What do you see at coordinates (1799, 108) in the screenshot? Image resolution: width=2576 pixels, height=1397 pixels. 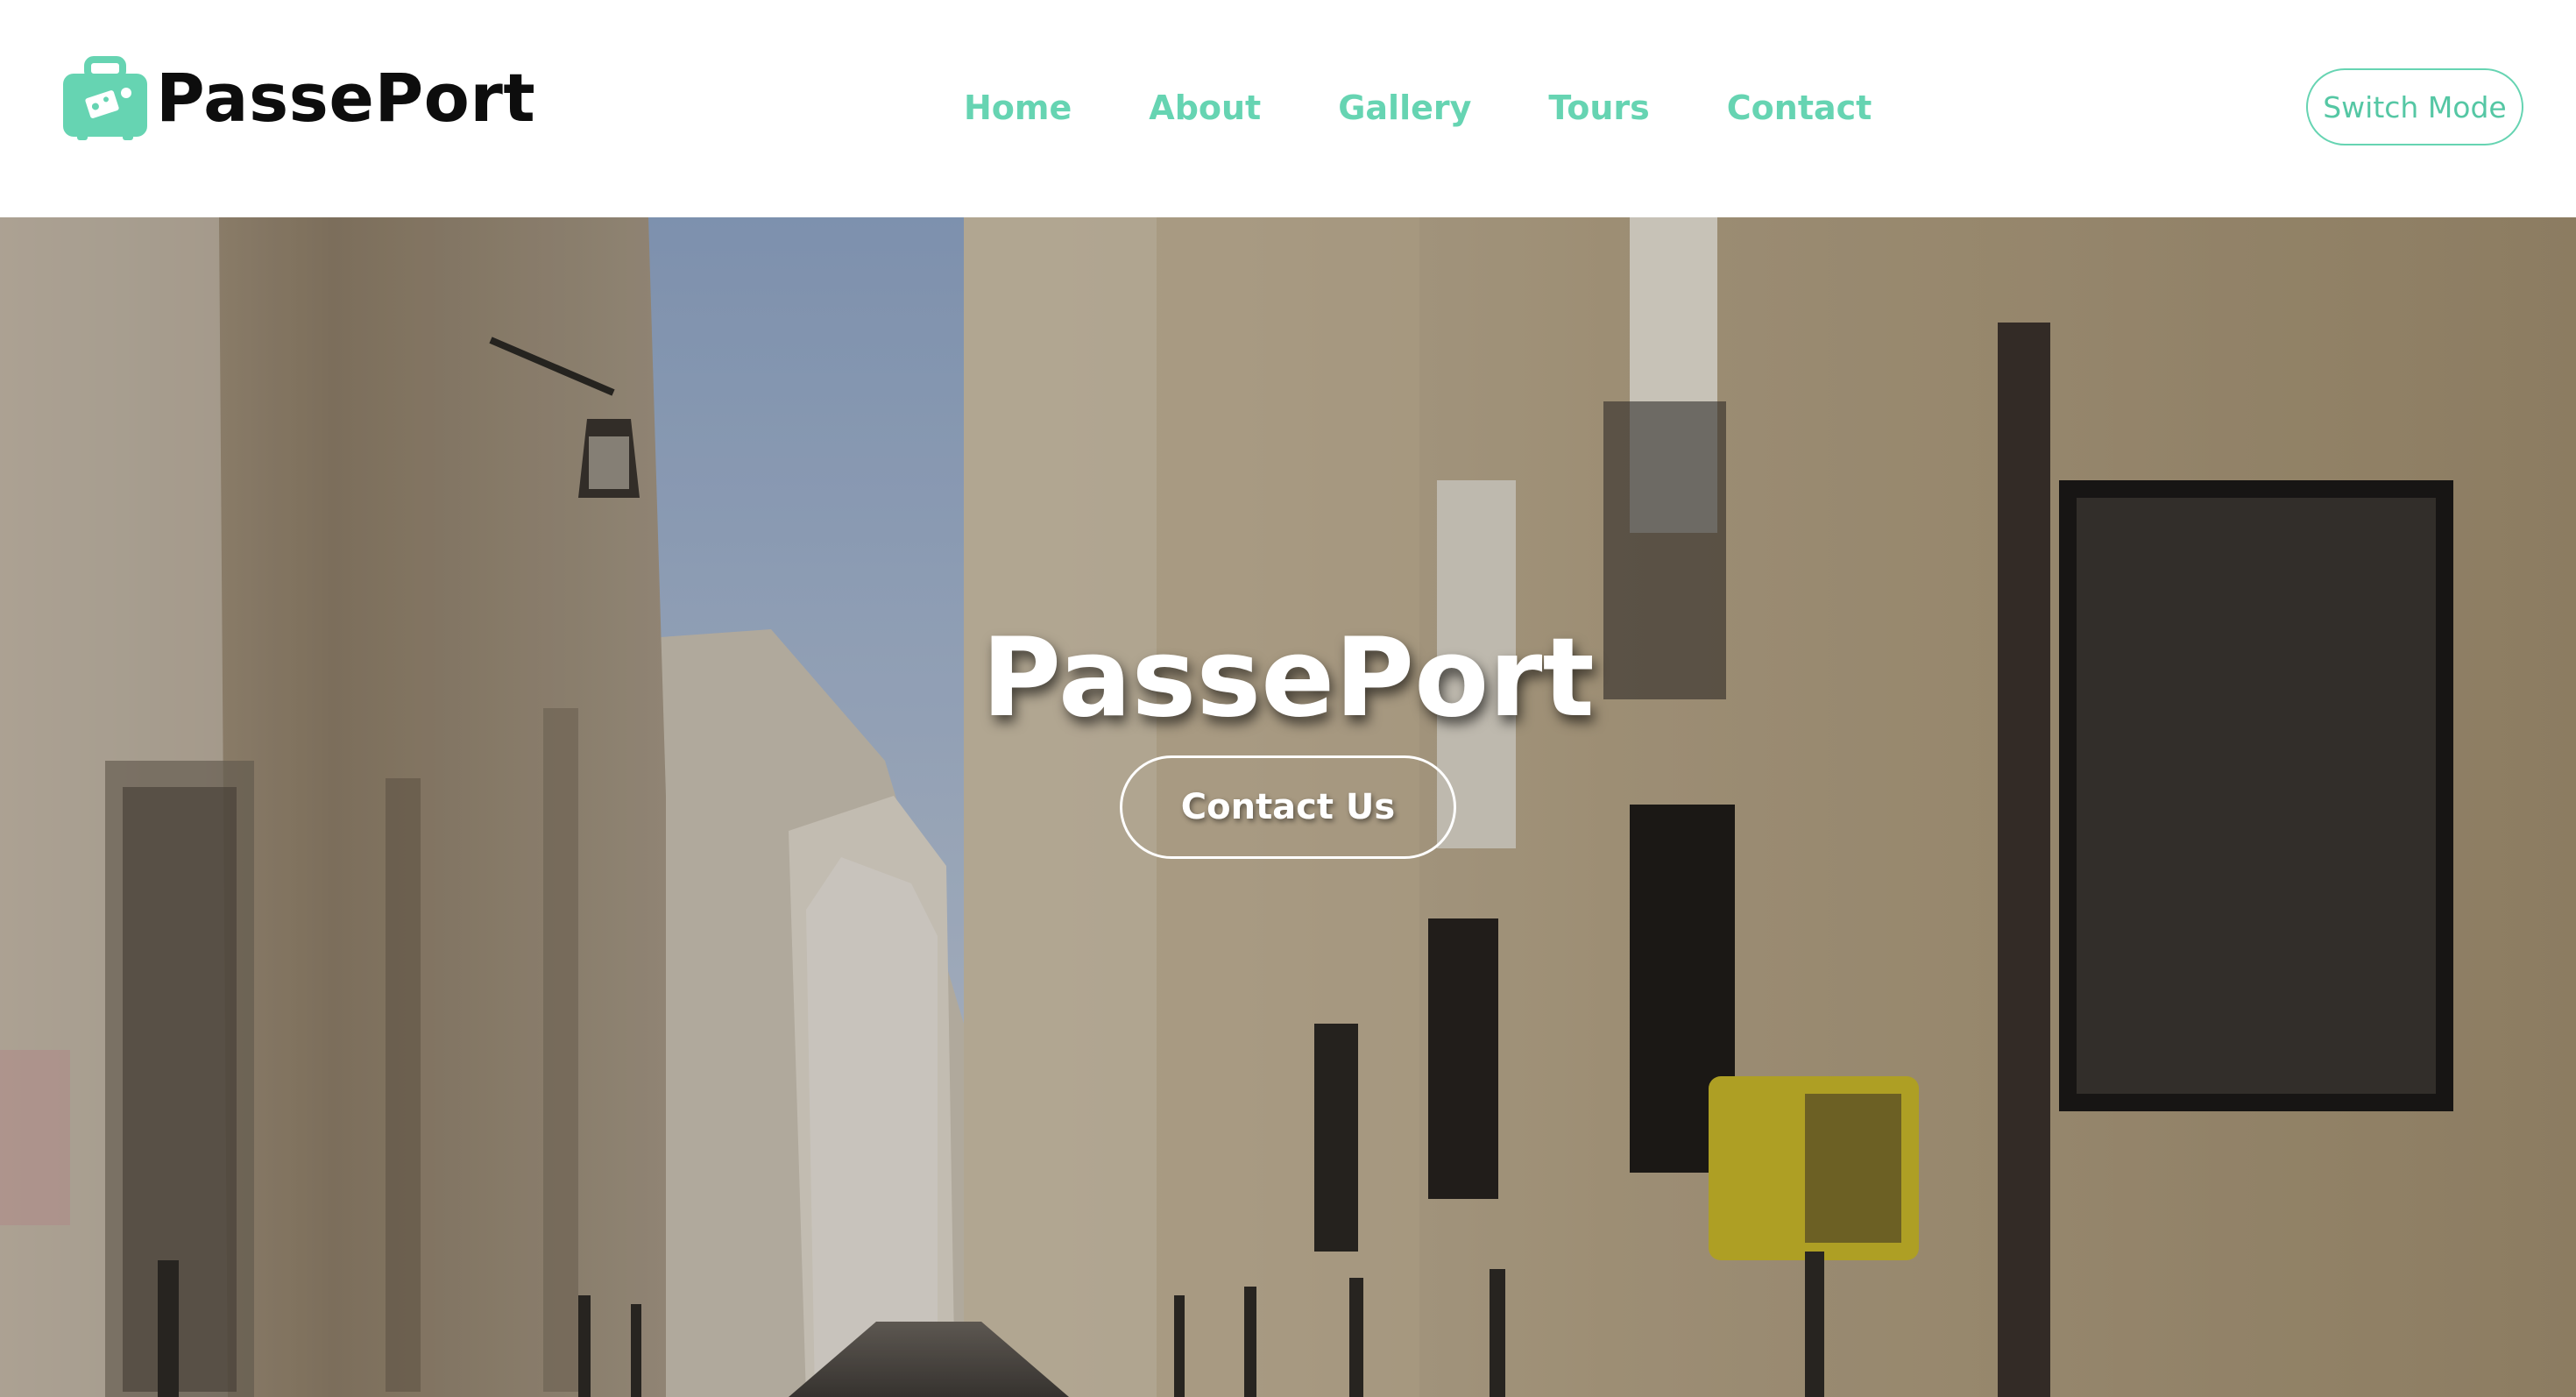 I see `nav-contact: Contact` at bounding box center [1799, 108].